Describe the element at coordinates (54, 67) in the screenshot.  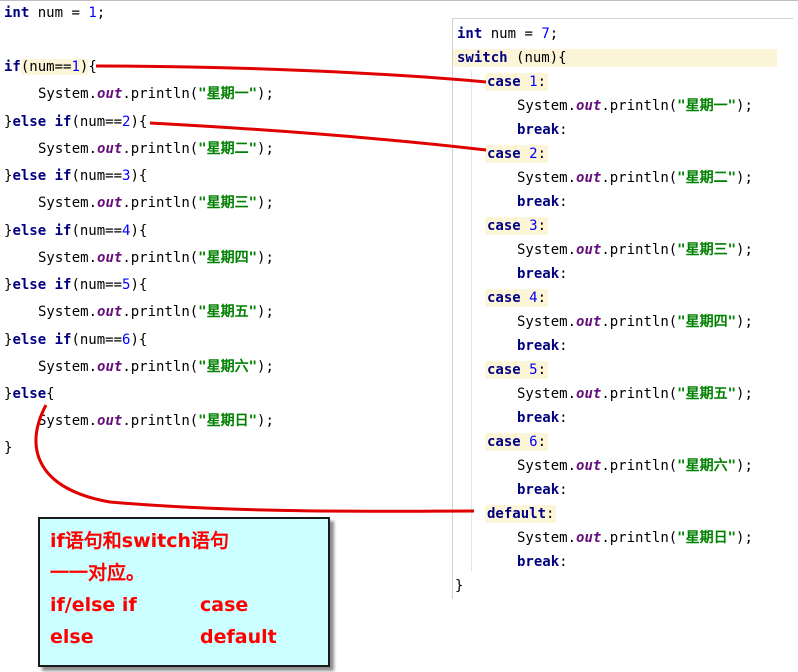
I see `condition: (num==1)` at that location.